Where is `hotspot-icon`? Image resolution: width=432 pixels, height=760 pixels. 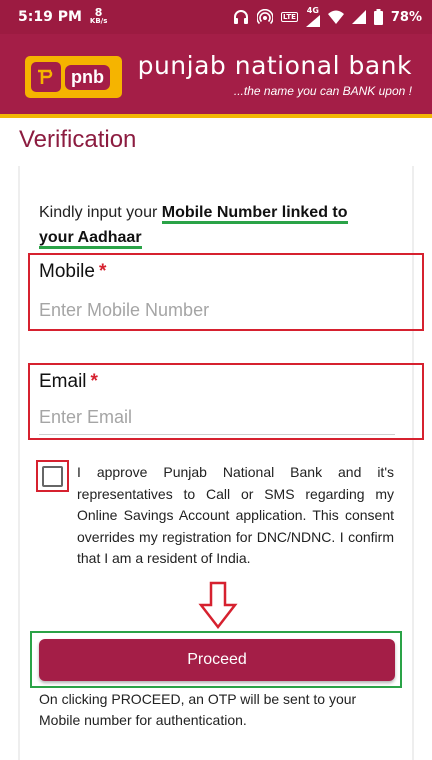 hotspot-icon is located at coordinates (265, 17).